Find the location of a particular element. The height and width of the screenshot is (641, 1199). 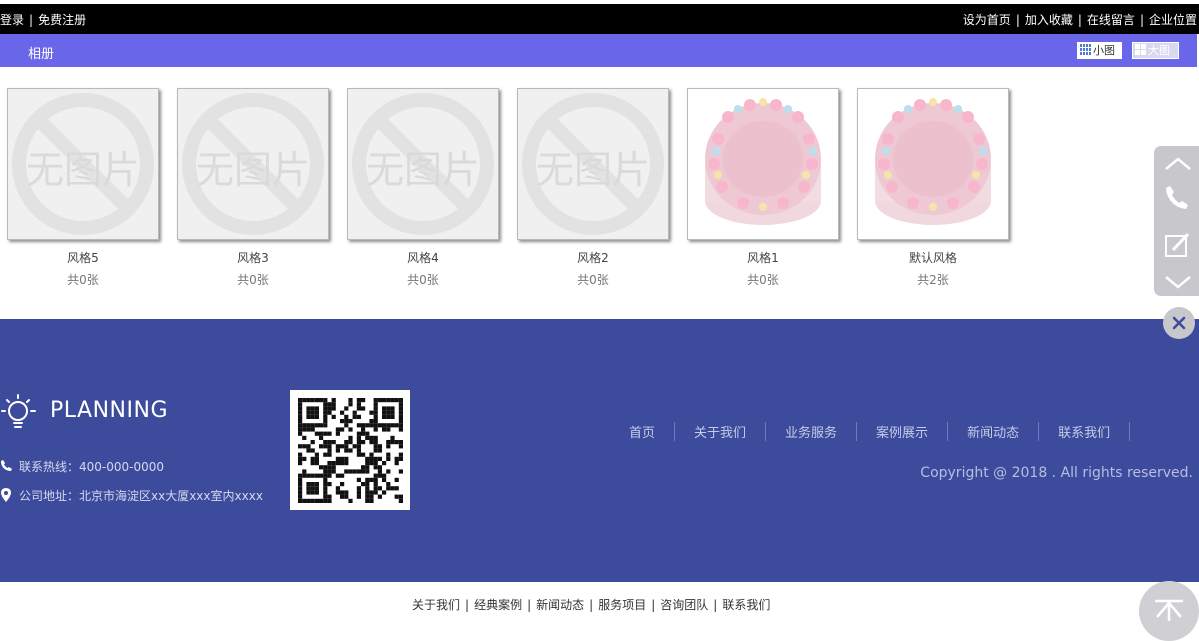

company-location-link: 企业位置 is located at coordinates (1173, 20).